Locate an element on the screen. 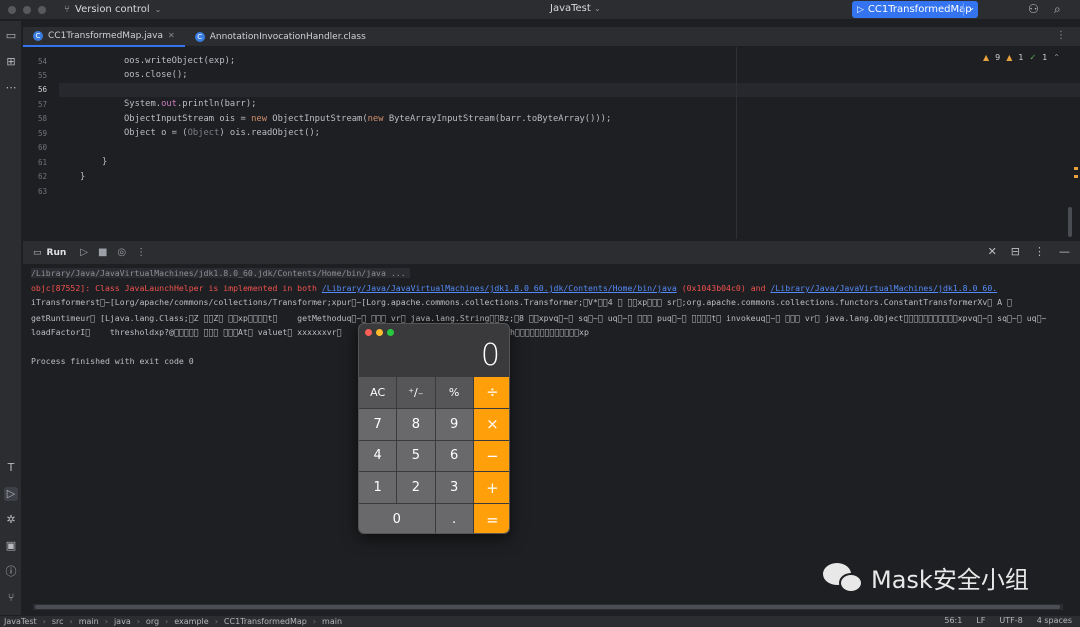 This screenshot has width=1080, height=627. breadcrumb-item: example is located at coordinates (191, 621).